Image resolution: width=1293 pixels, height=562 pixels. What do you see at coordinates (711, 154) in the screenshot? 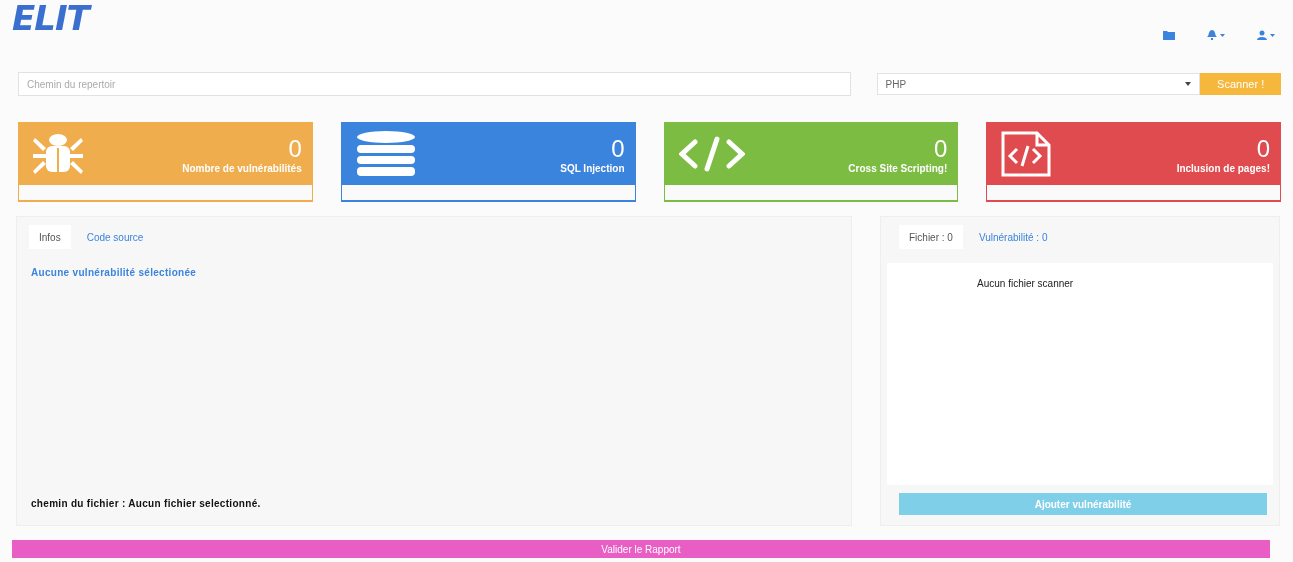
I see `code-icon` at bounding box center [711, 154].